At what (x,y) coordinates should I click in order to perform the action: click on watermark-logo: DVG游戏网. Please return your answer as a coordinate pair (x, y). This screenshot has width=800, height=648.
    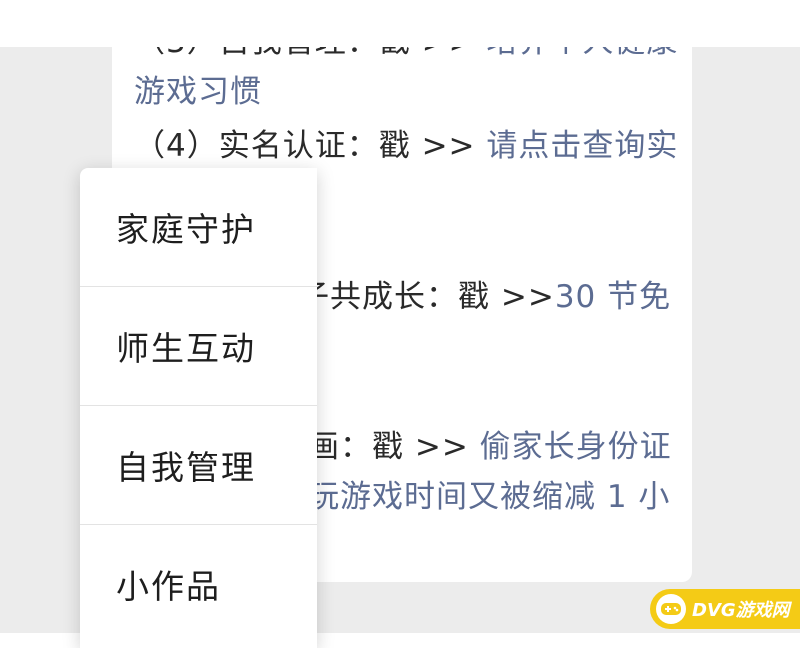
    Looking at the image, I should click on (725, 609).